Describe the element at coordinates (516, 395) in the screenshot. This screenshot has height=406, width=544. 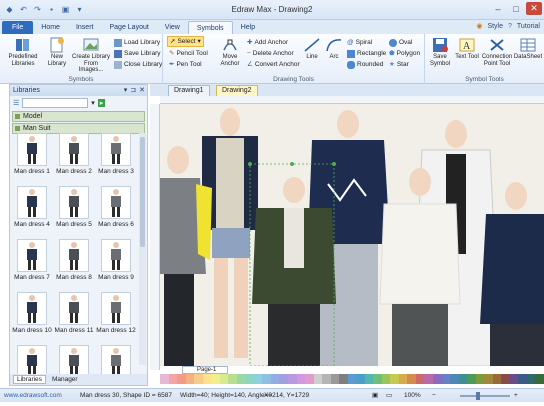
I see `zoom-in-icon: +` at that location.